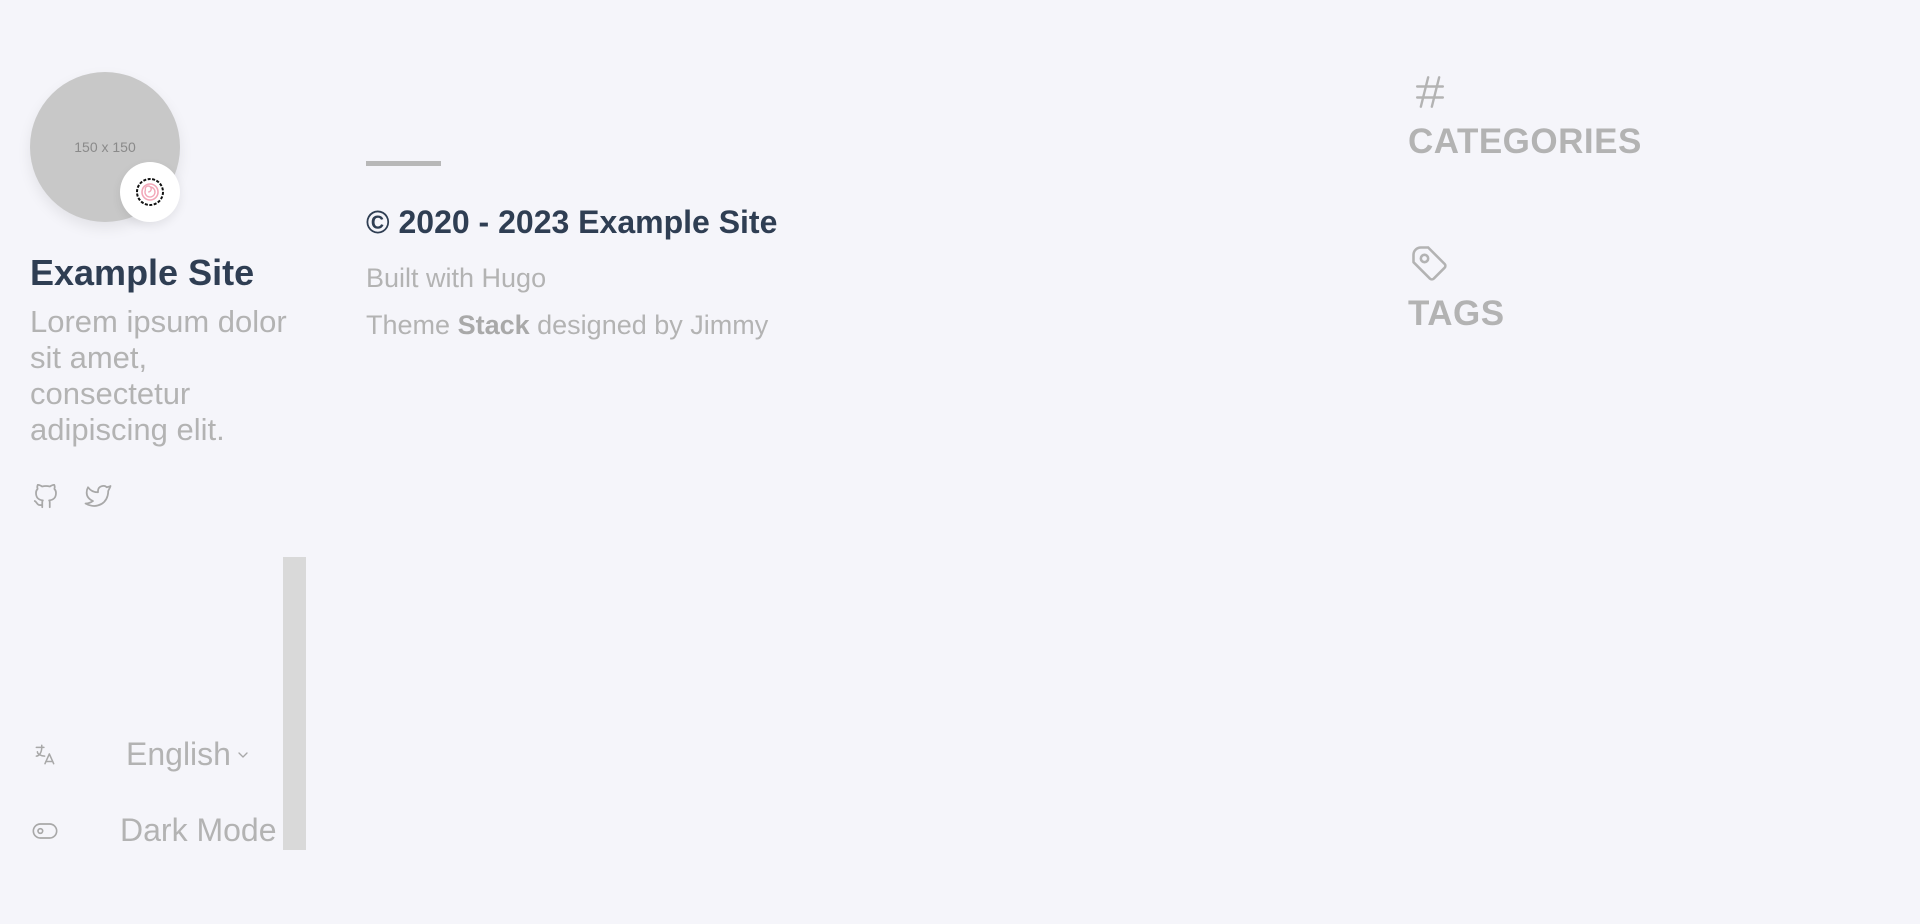  I want to click on theme-prefix: Theme, so click(408, 325).